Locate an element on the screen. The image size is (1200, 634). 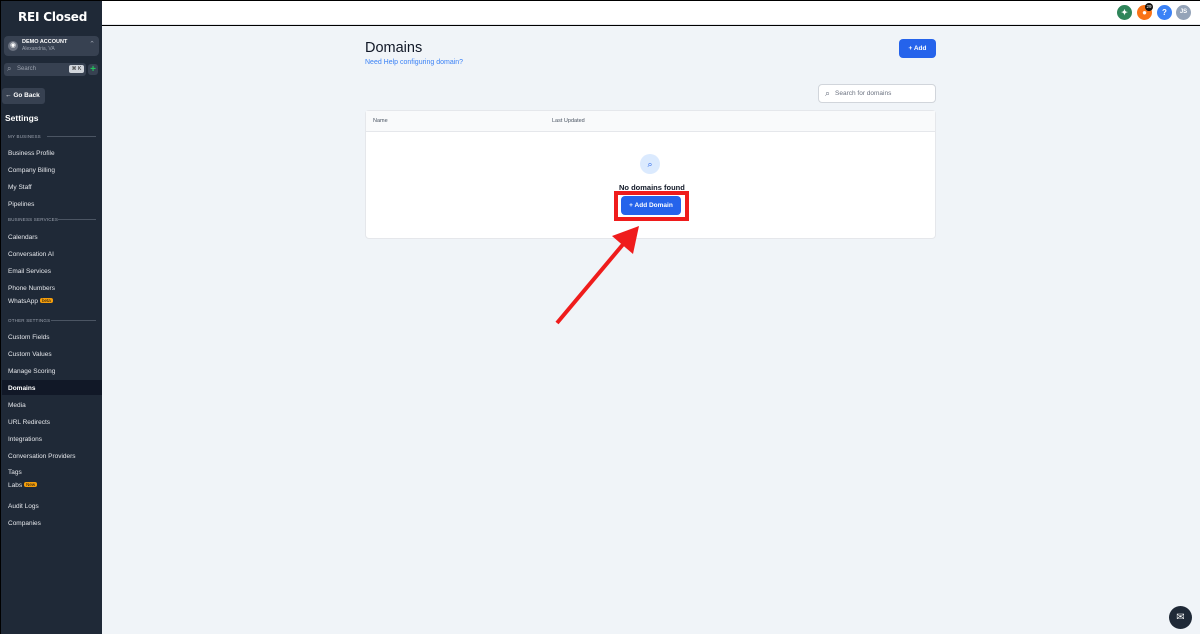
annotation-arrow is located at coordinates (597, 275).